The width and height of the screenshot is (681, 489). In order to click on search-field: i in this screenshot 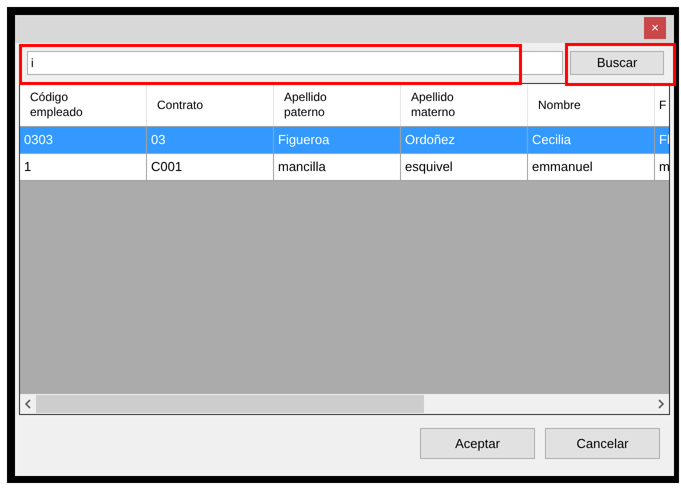, I will do `click(295, 63)`.